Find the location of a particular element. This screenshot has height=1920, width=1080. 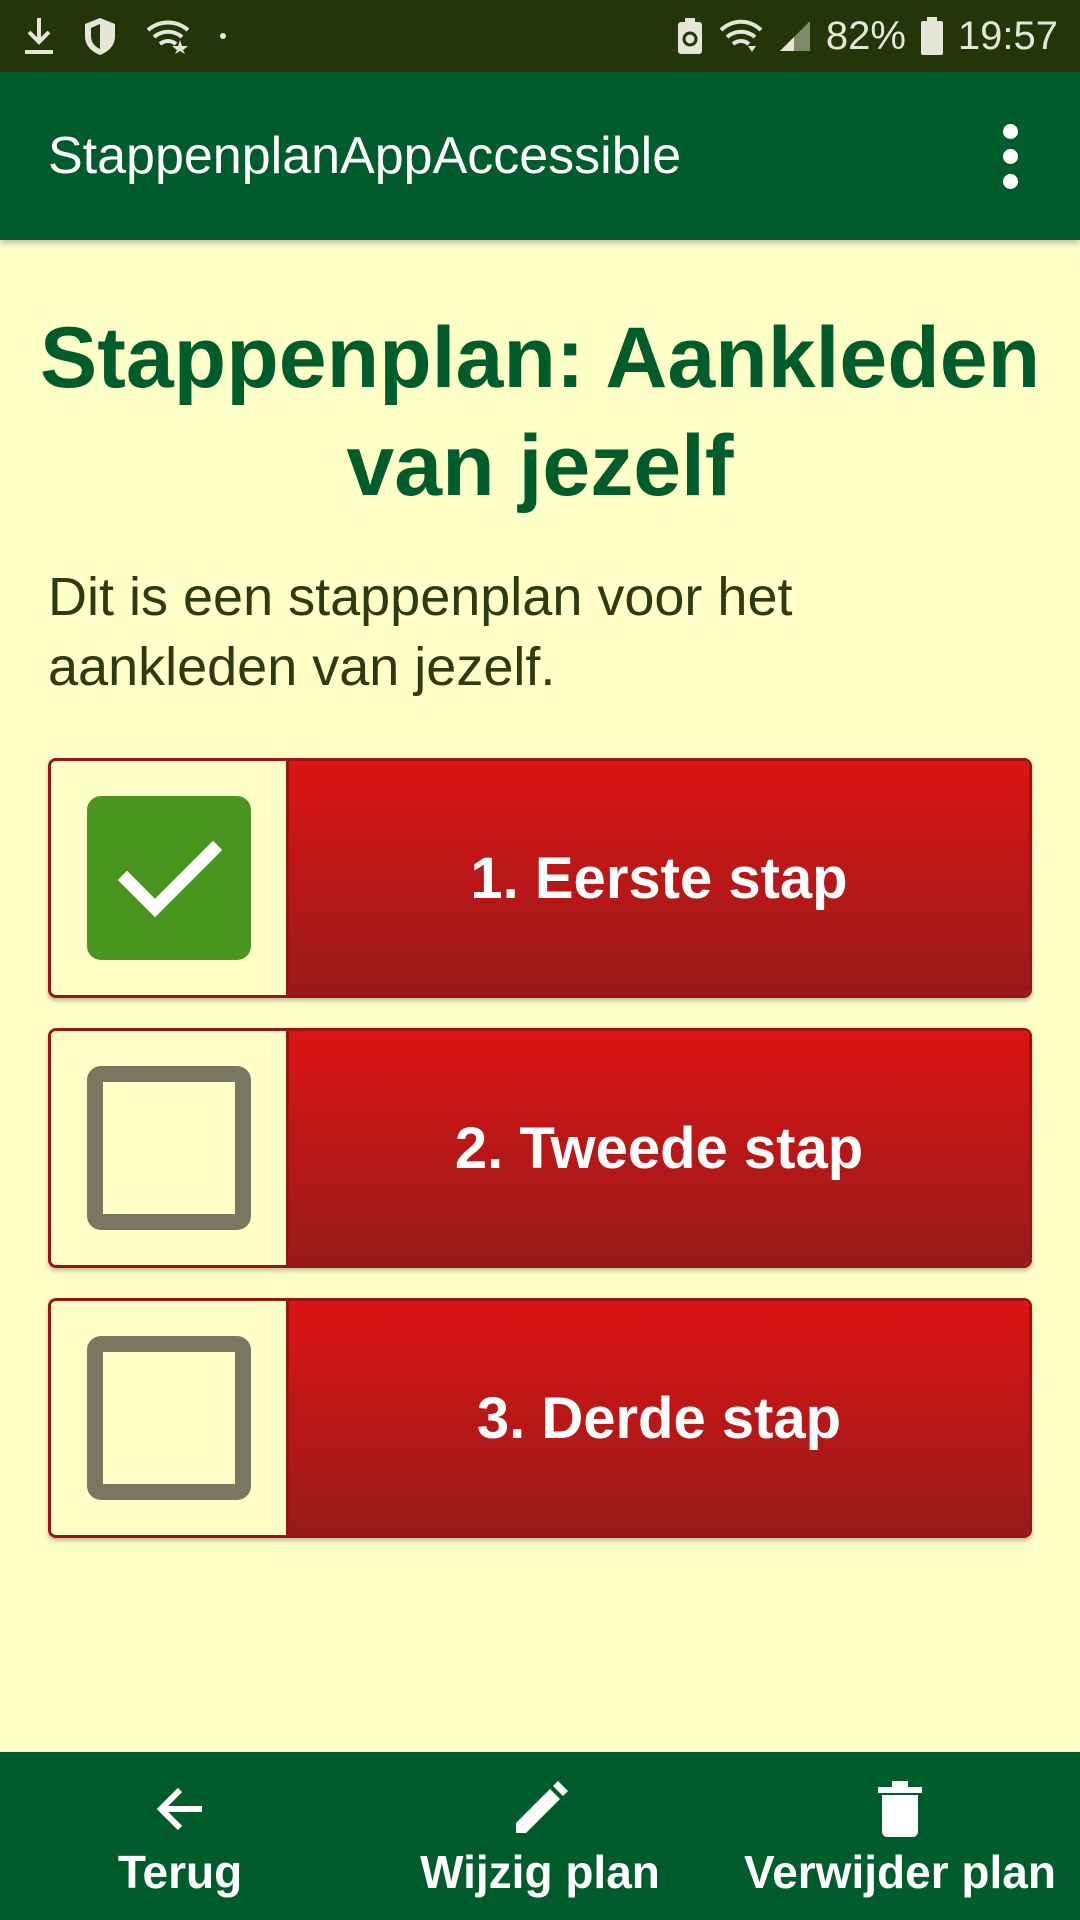

plan-title: Stappenplan: Aankleden van jezelf is located at coordinates (540, 412).